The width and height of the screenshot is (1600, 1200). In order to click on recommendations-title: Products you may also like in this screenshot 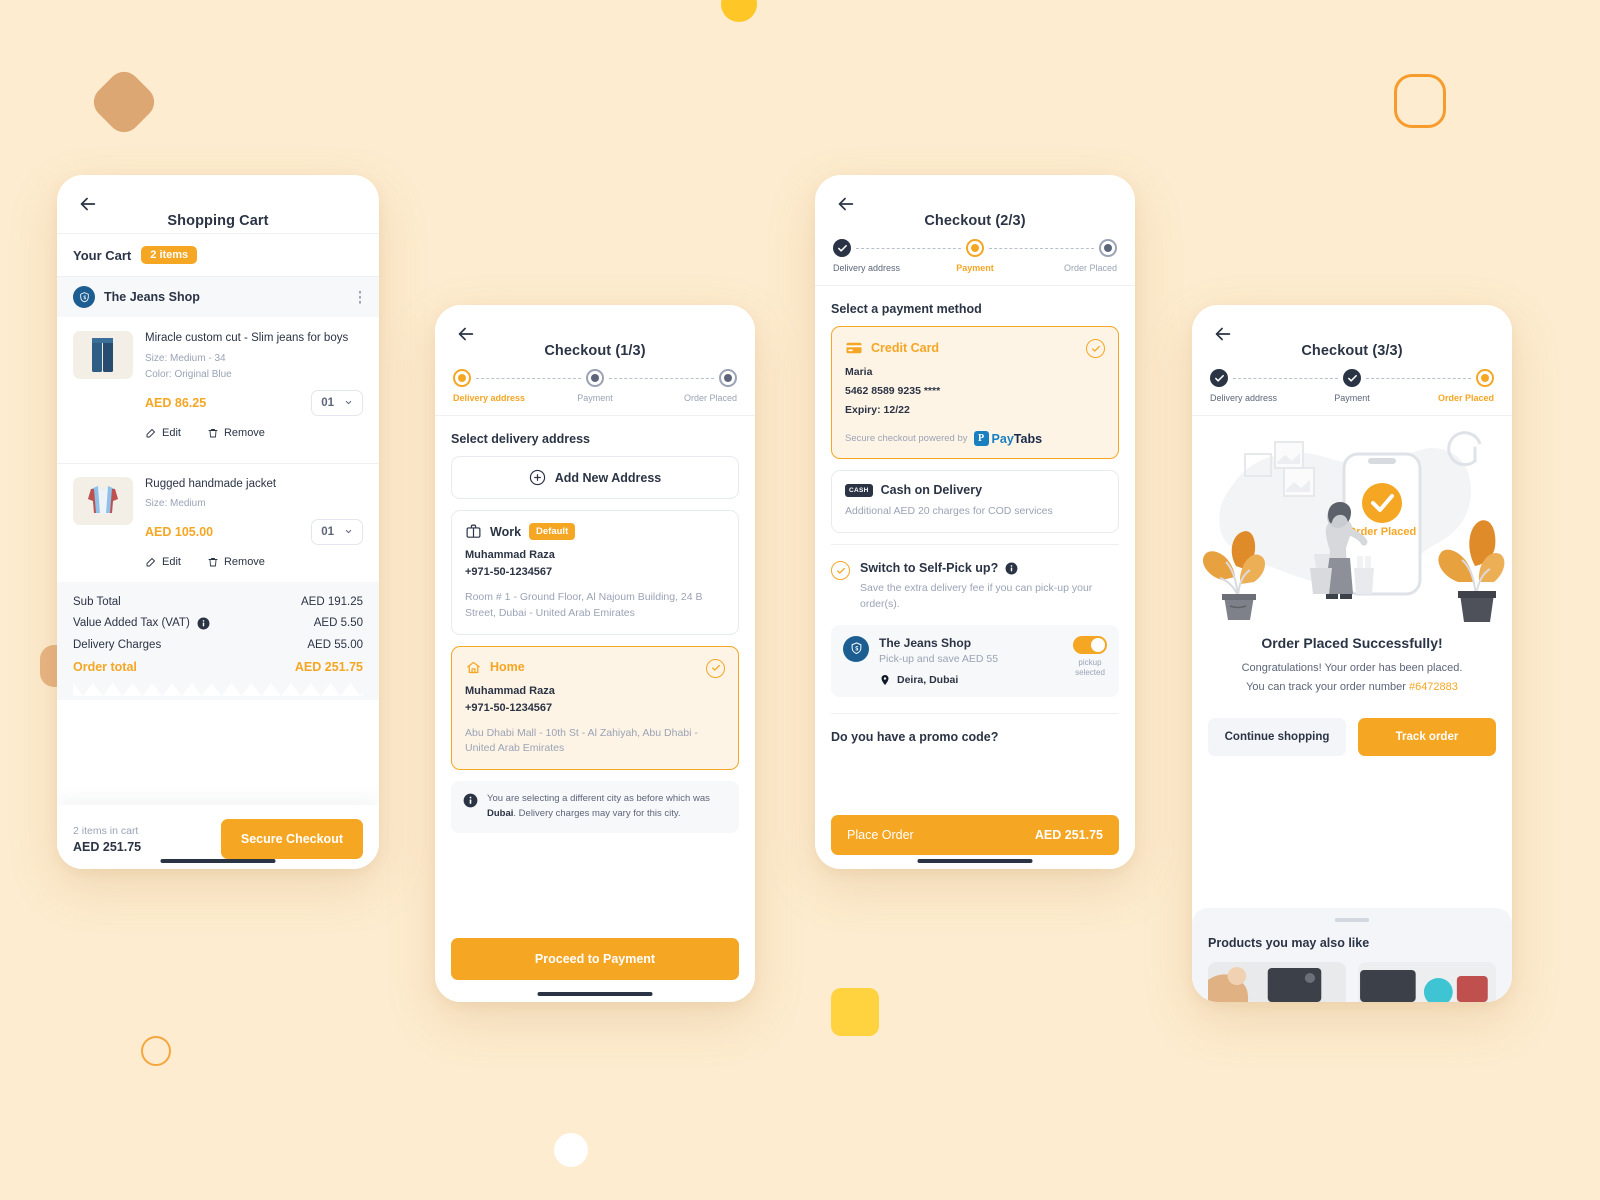, I will do `click(1289, 943)`.